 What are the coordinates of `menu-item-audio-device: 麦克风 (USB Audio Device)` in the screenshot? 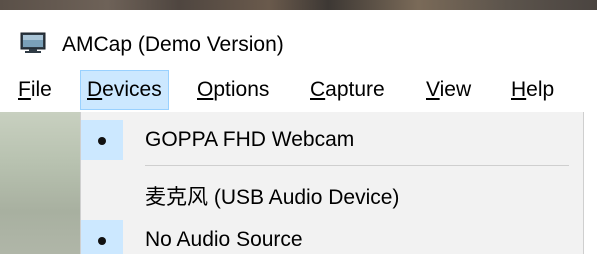 It's located at (332, 198).